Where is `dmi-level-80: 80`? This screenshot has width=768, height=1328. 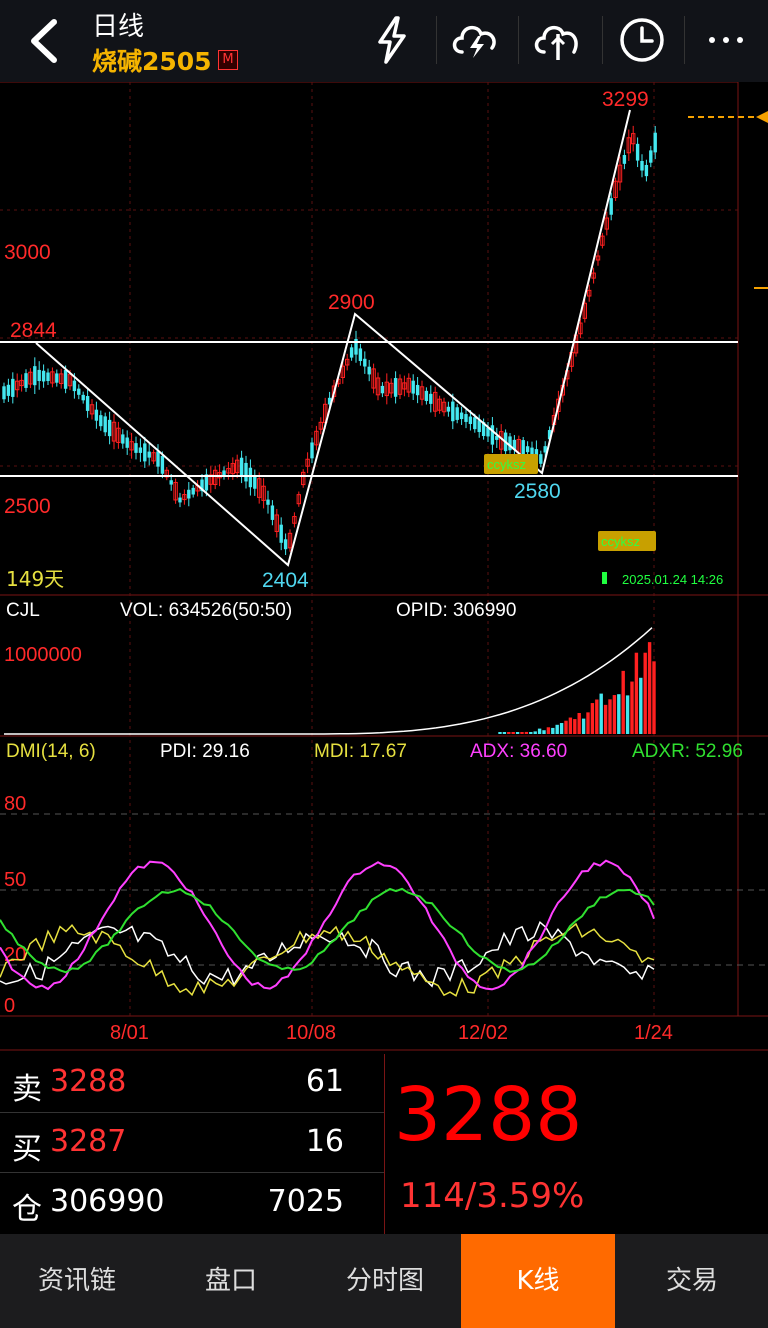 dmi-level-80: 80 is located at coordinates (15, 804).